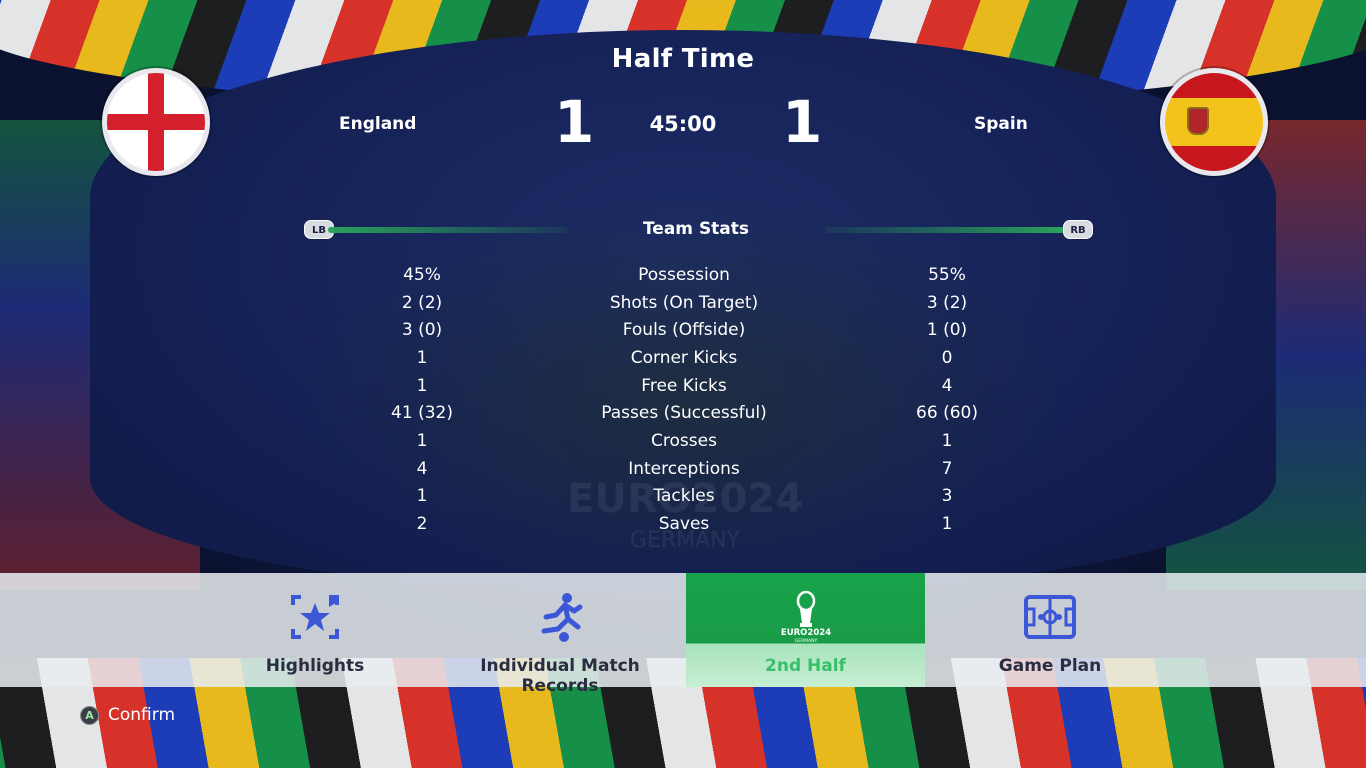  Describe the element at coordinates (315, 666) in the screenshot. I see `menu-item-label: Highlights` at that location.